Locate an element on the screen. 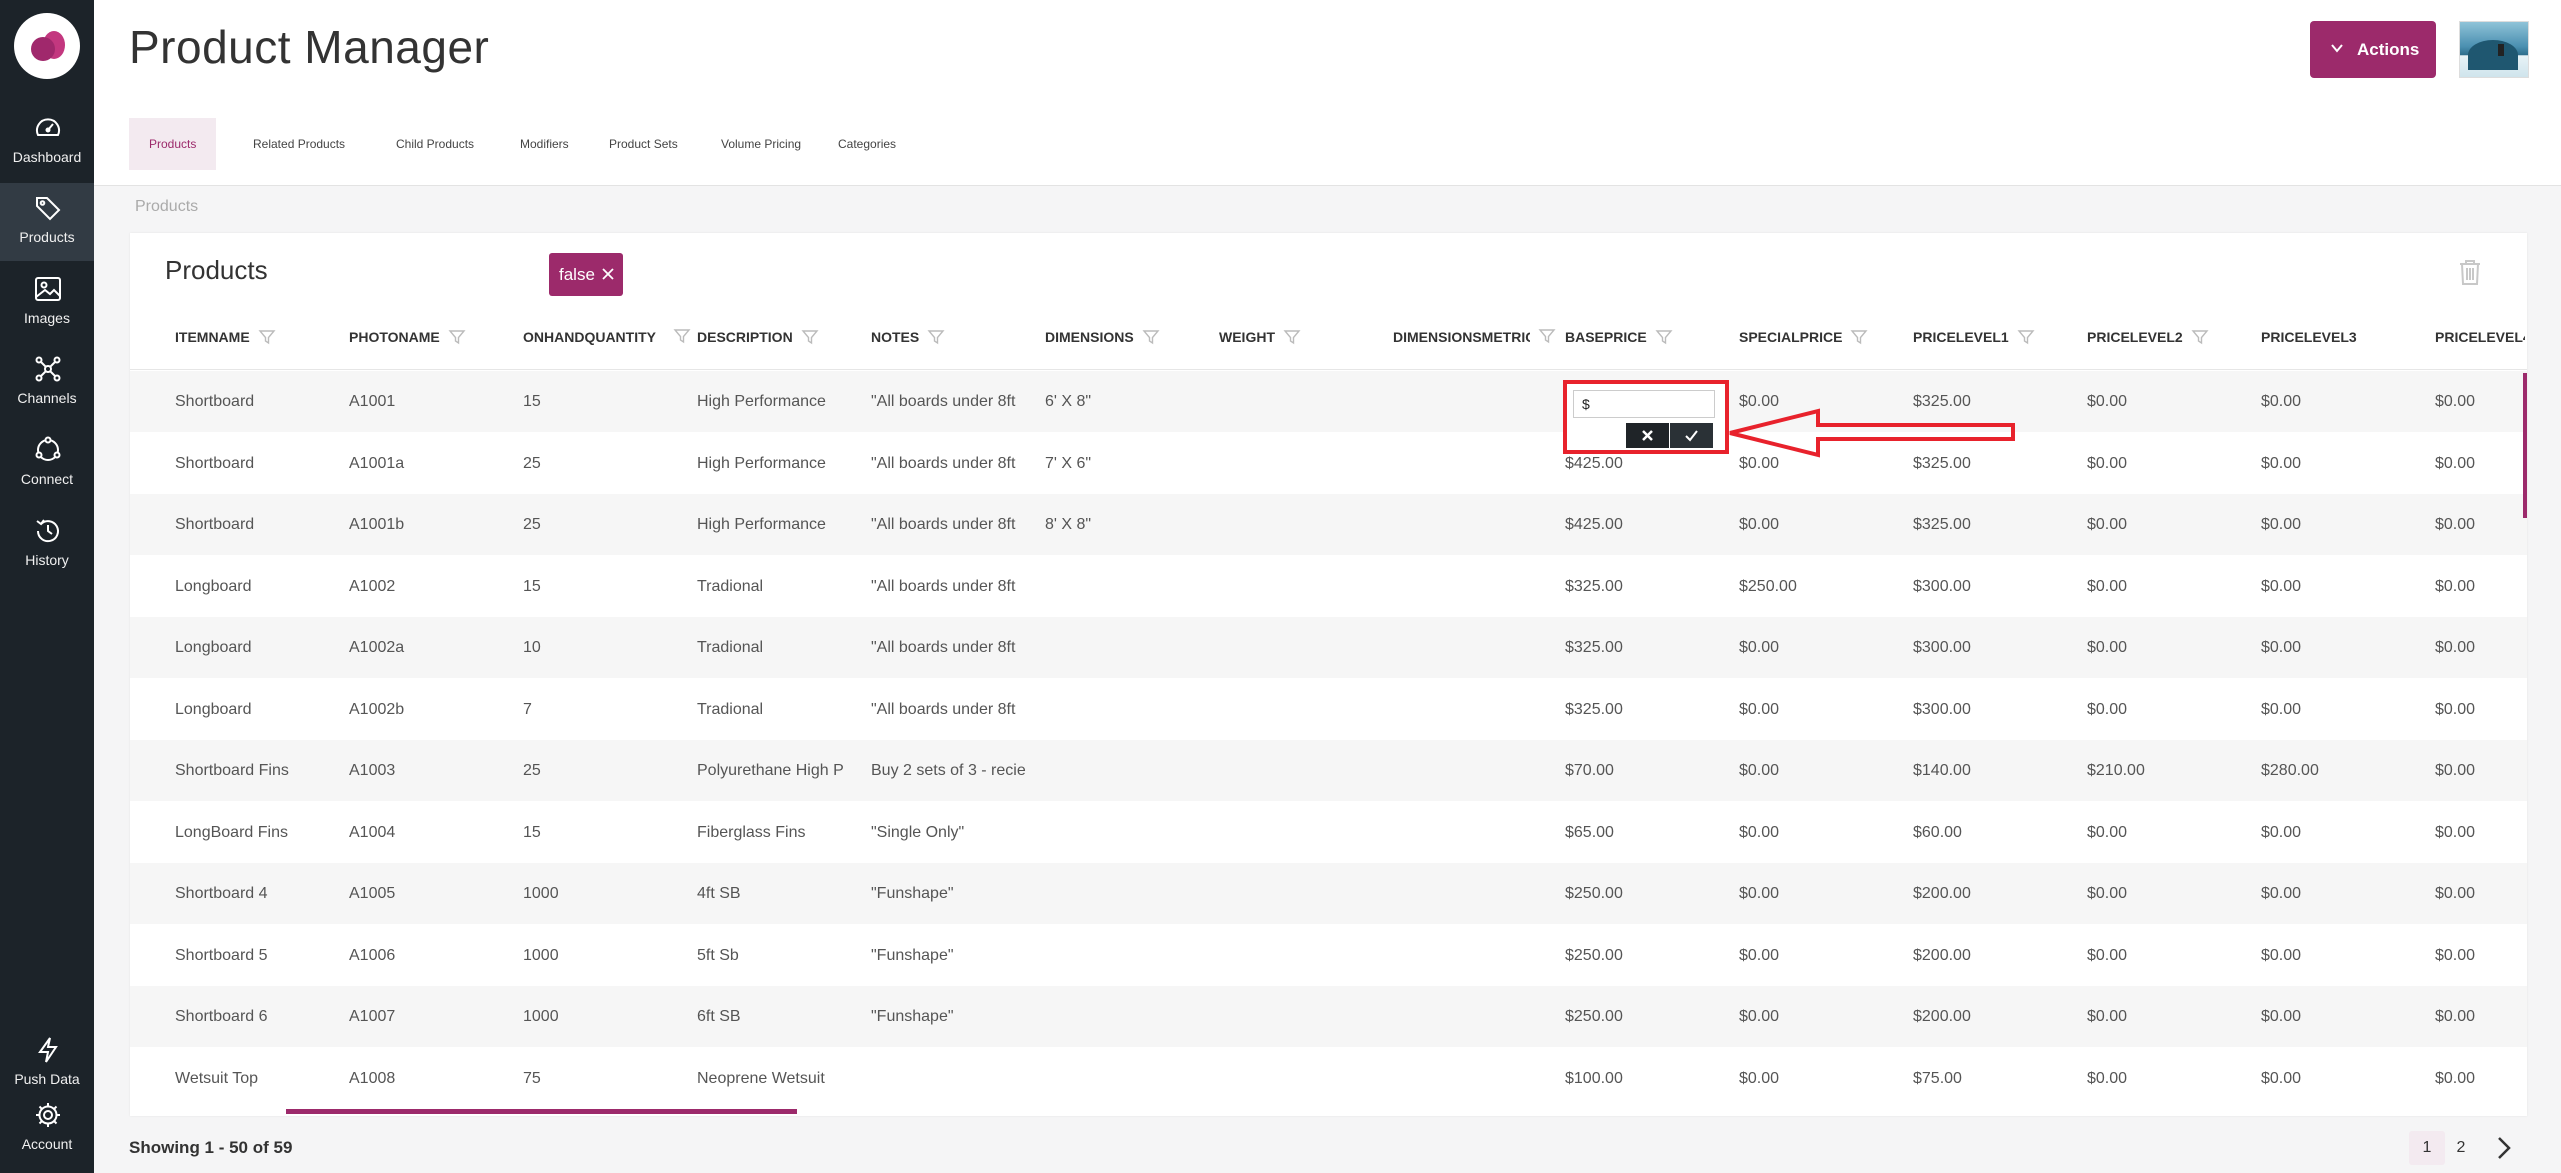  table-cell: Shortboard is located at coordinates (255, 401).